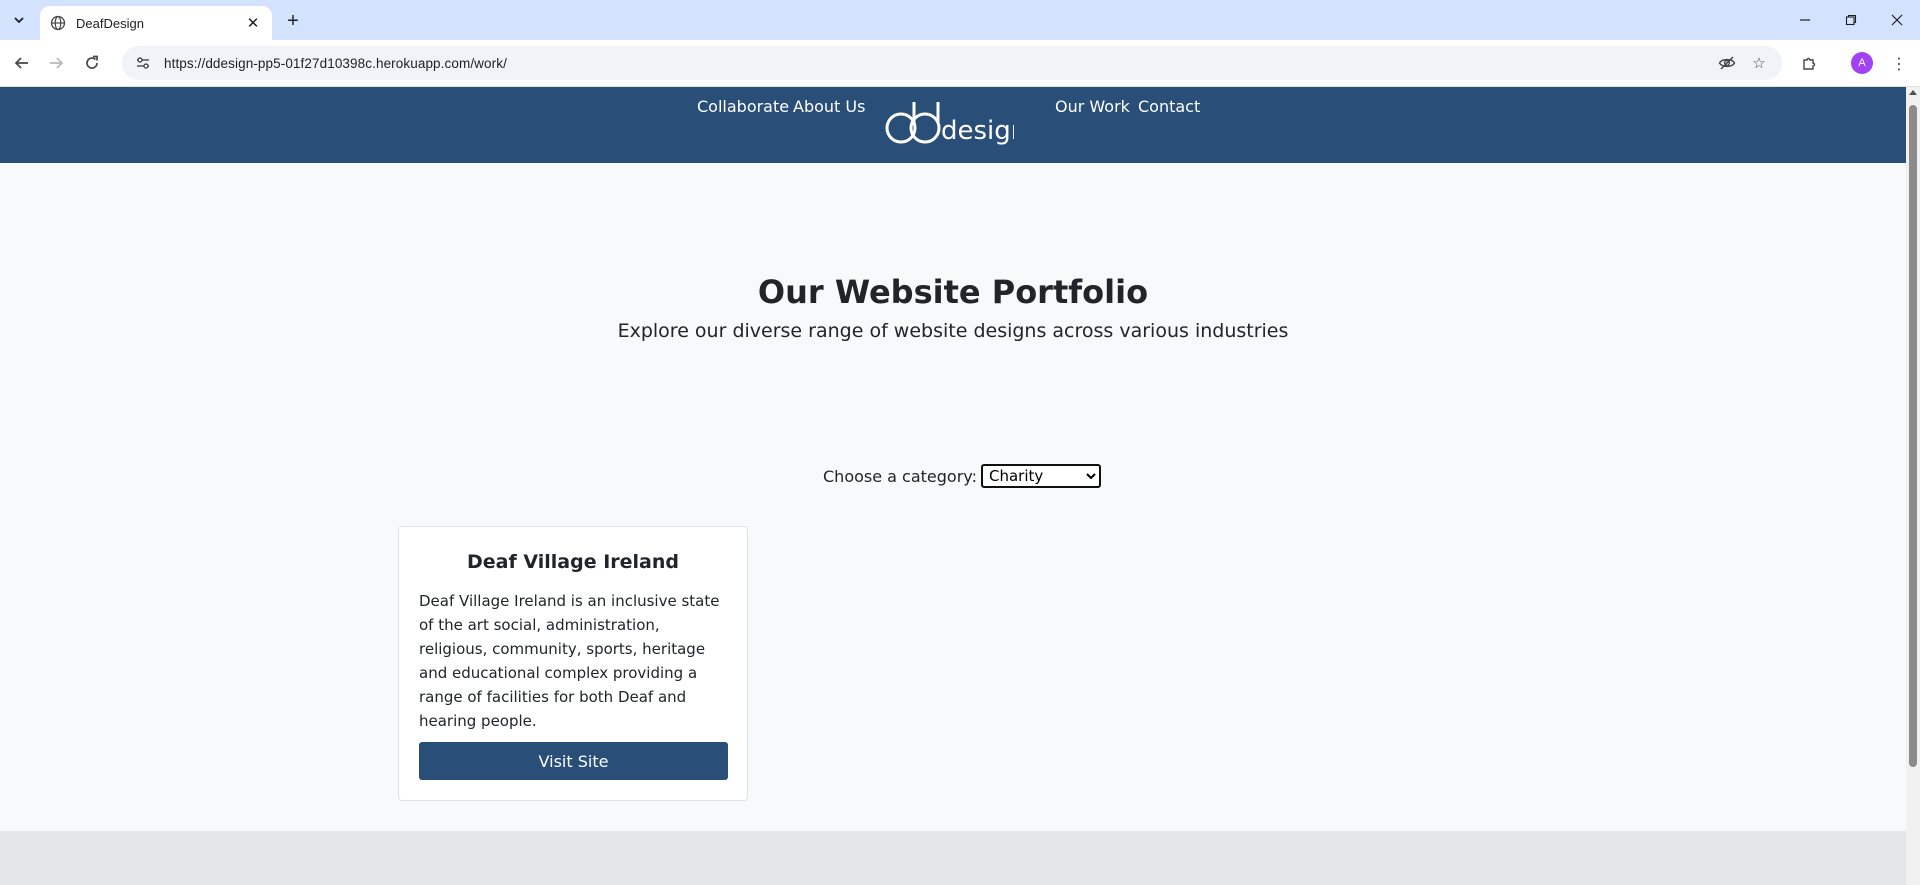  What do you see at coordinates (156, 23) in the screenshot?
I see `browser-tab-active: DeafDesign ✕` at bounding box center [156, 23].